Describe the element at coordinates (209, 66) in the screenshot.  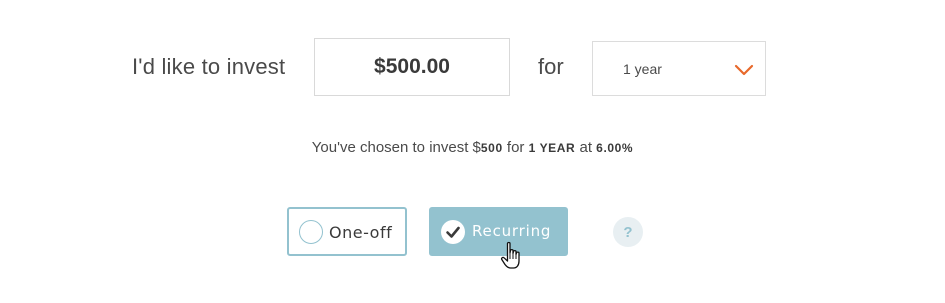
I see `invest-intro-label: I'd like to invest` at that location.